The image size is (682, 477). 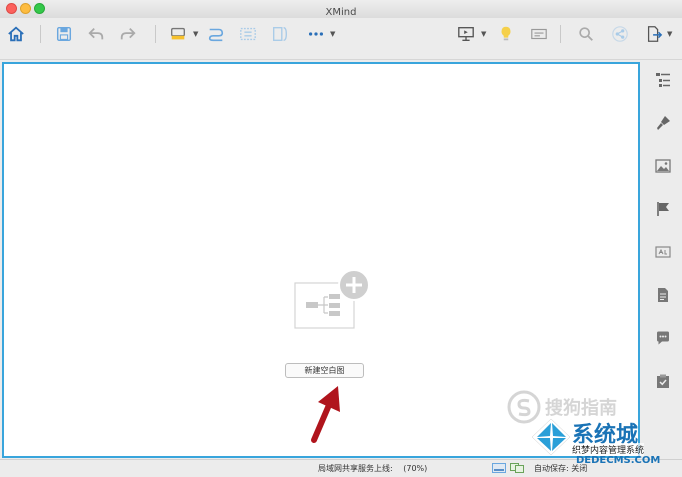 I want to click on red-arrow-icon, so click(x=325, y=414).